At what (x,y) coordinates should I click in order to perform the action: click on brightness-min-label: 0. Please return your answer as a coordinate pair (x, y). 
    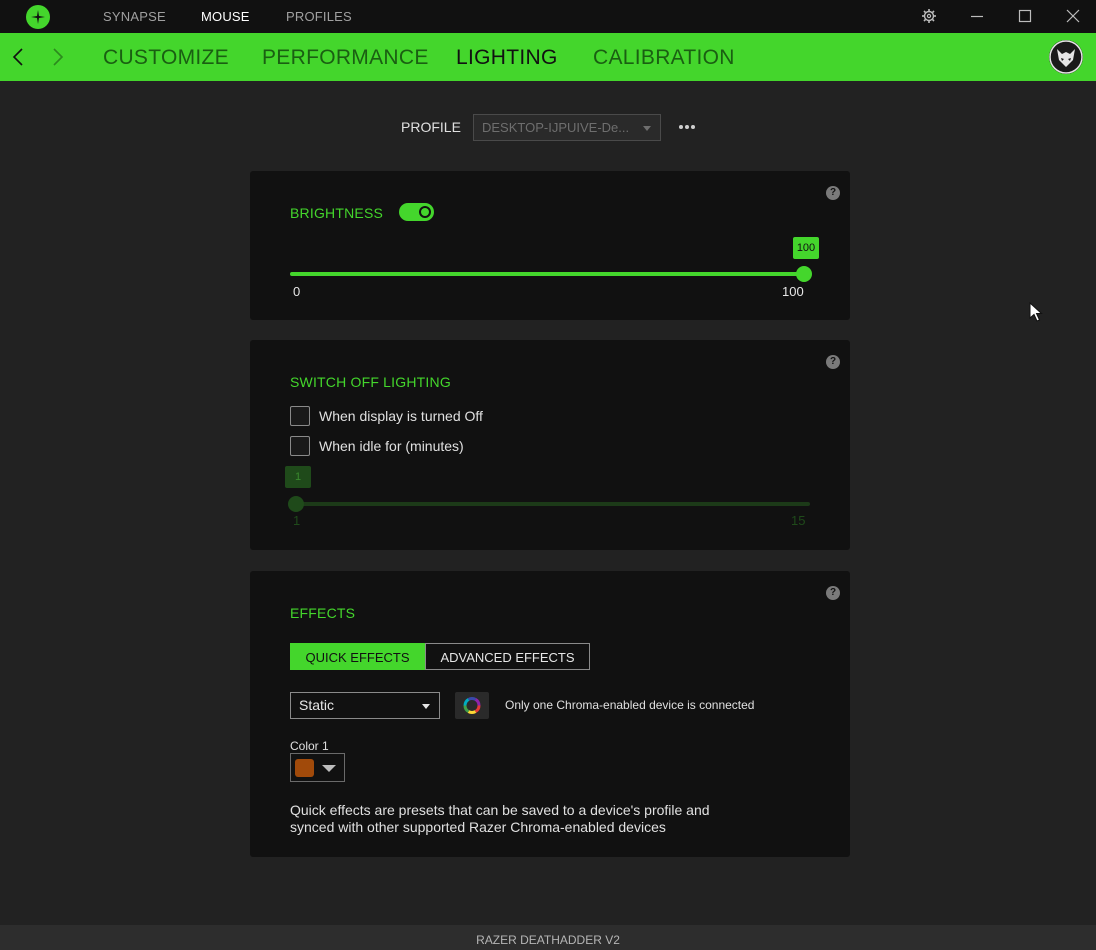
    Looking at the image, I should click on (297, 291).